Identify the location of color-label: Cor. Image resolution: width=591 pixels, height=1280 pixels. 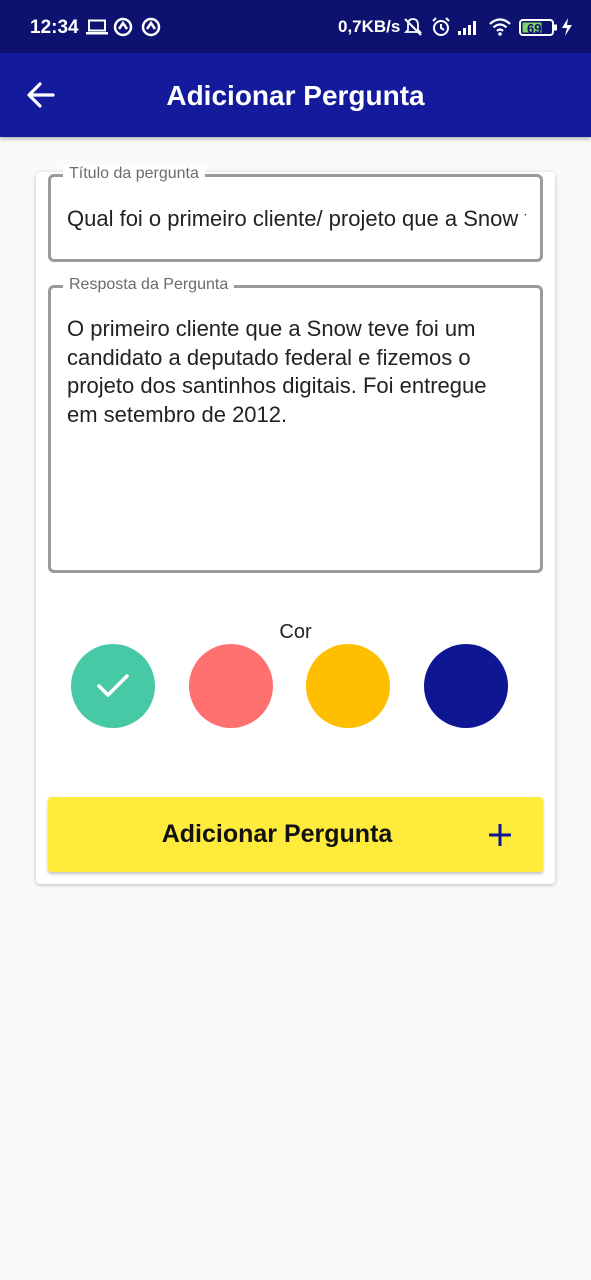
(295, 632).